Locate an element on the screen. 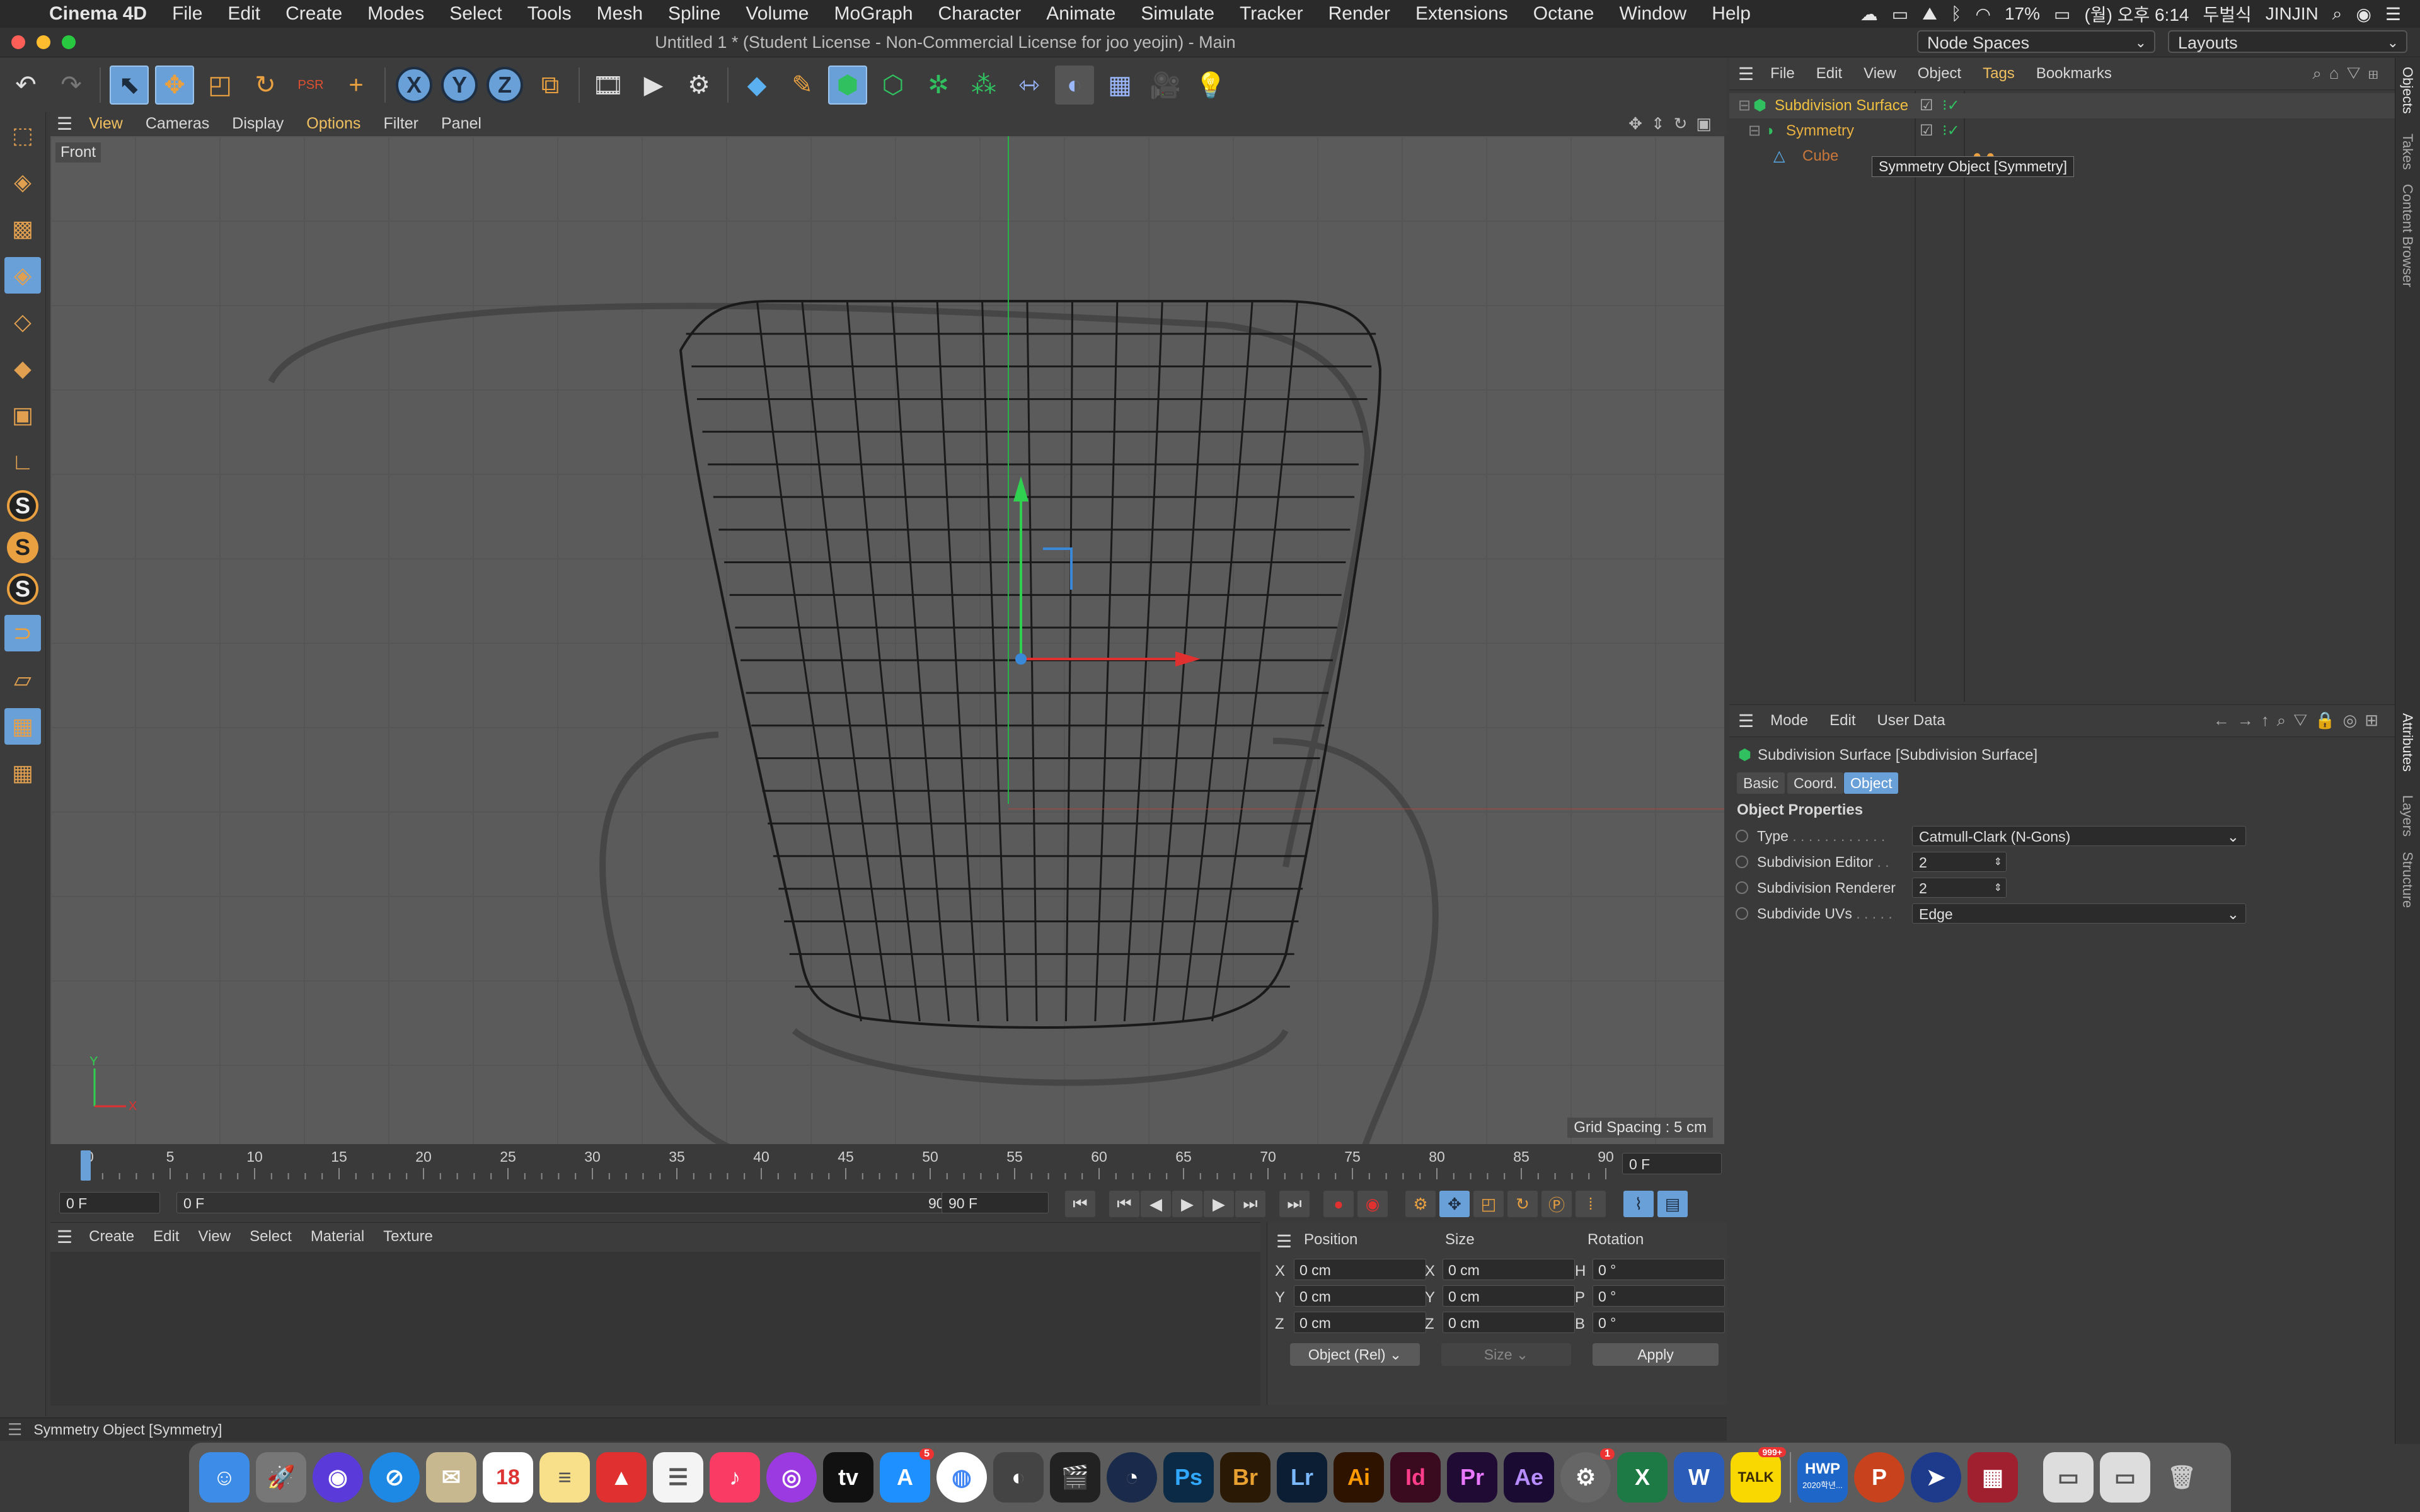 This screenshot has width=2420, height=1512. cube-object-icon: ◆ is located at coordinates (757, 85).